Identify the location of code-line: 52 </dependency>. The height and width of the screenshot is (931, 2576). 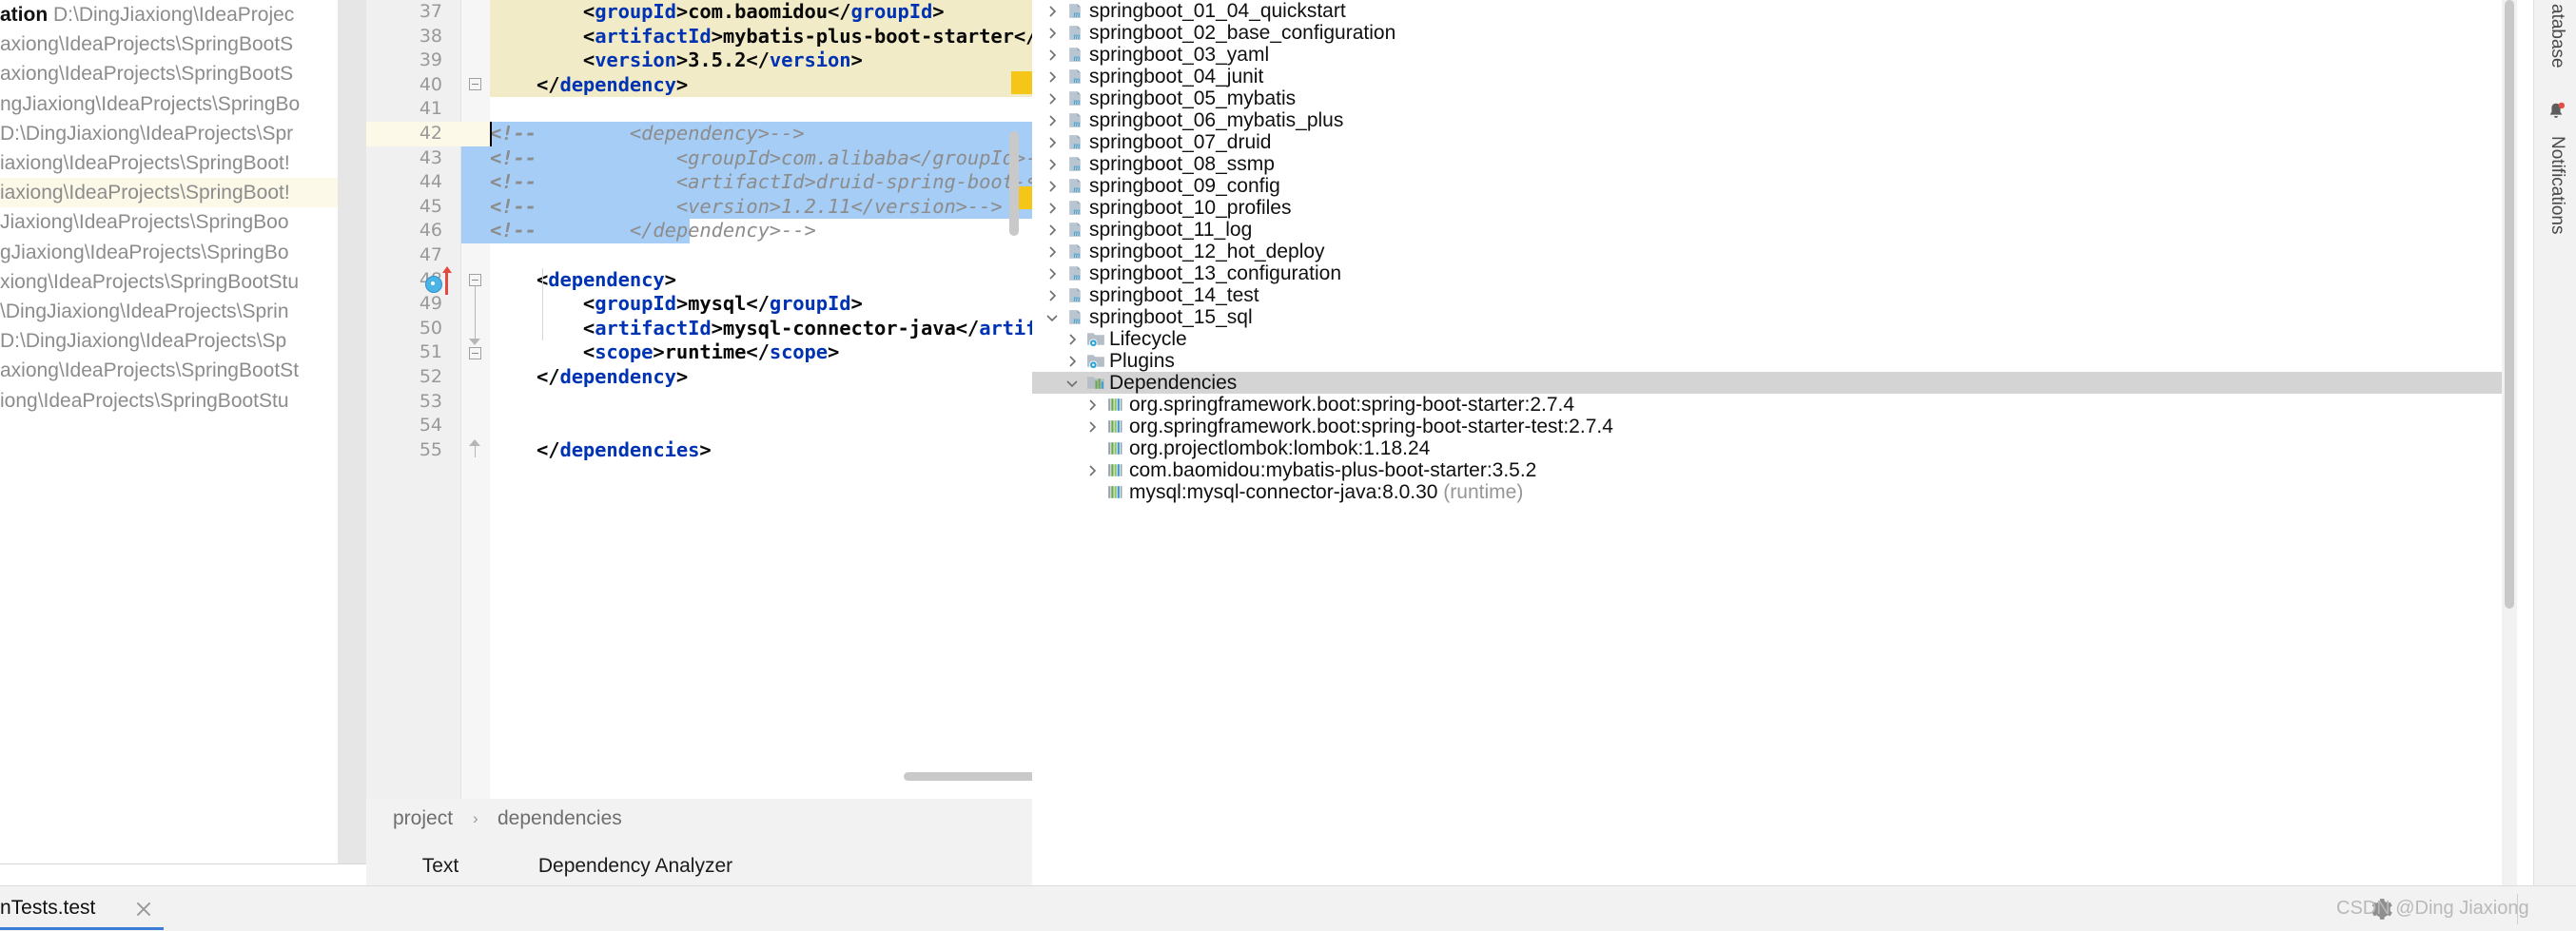
(699, 377).